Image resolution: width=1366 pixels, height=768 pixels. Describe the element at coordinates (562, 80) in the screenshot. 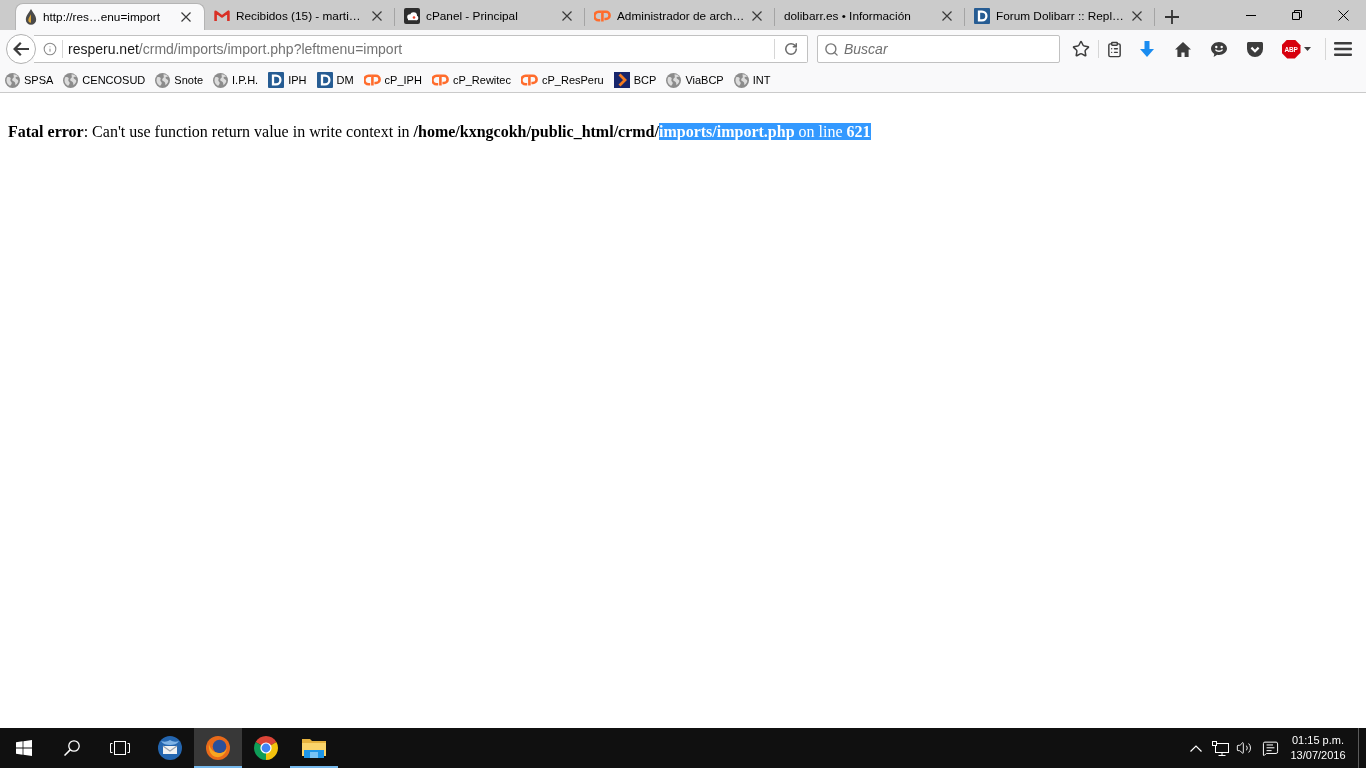

I see `bookmark-item: cP_ResPeru` at that location.